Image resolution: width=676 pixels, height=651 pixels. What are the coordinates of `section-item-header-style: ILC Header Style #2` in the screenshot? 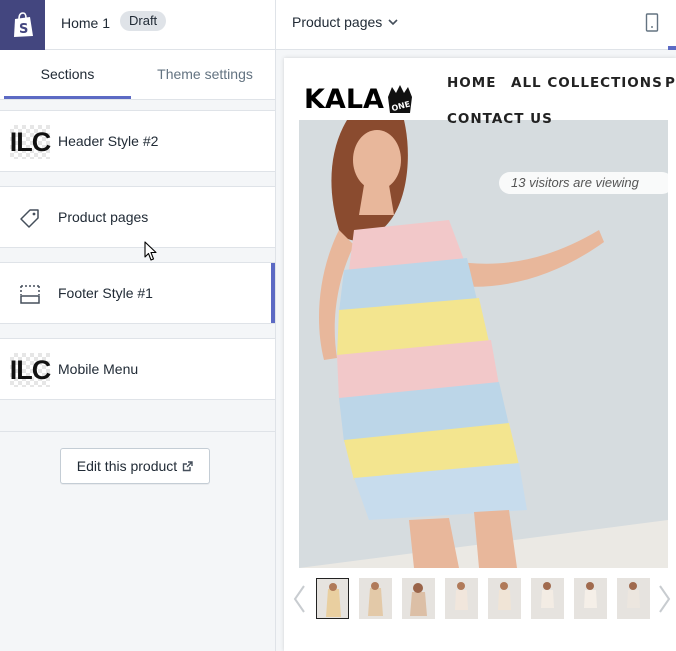 It's located at (137, 141).